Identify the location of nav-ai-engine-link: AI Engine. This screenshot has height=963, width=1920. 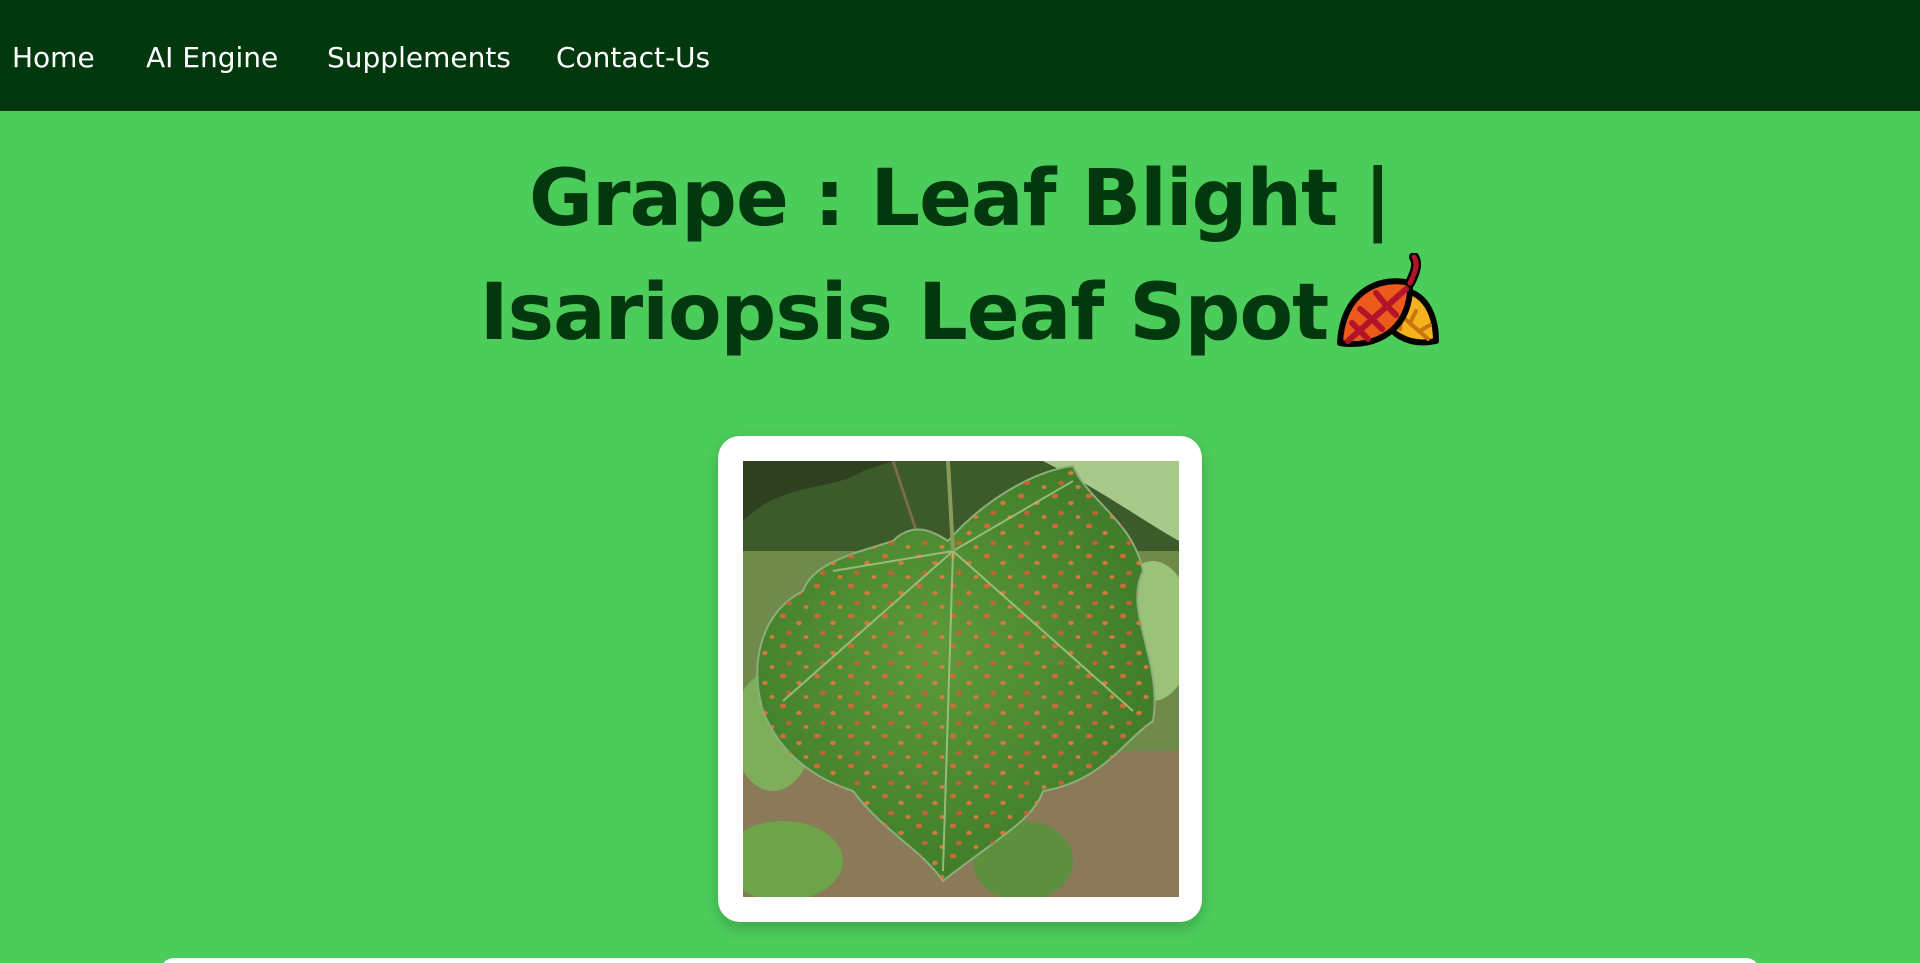
(212, 58).